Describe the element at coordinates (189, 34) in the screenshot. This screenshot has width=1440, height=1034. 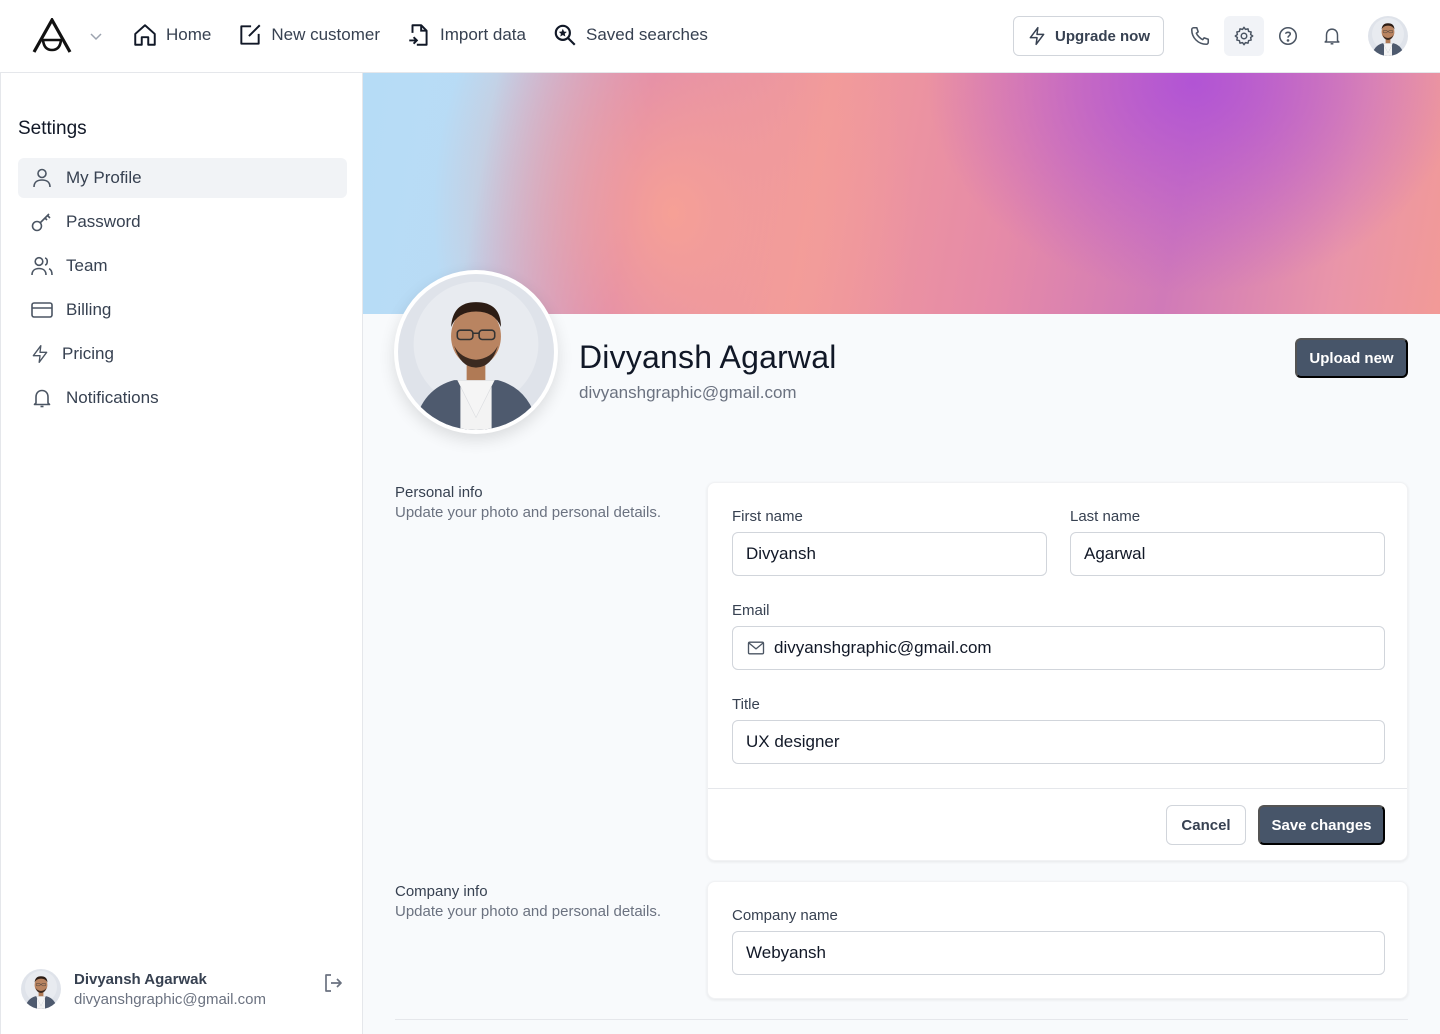
I see `nav-home-label: Home` at that location.